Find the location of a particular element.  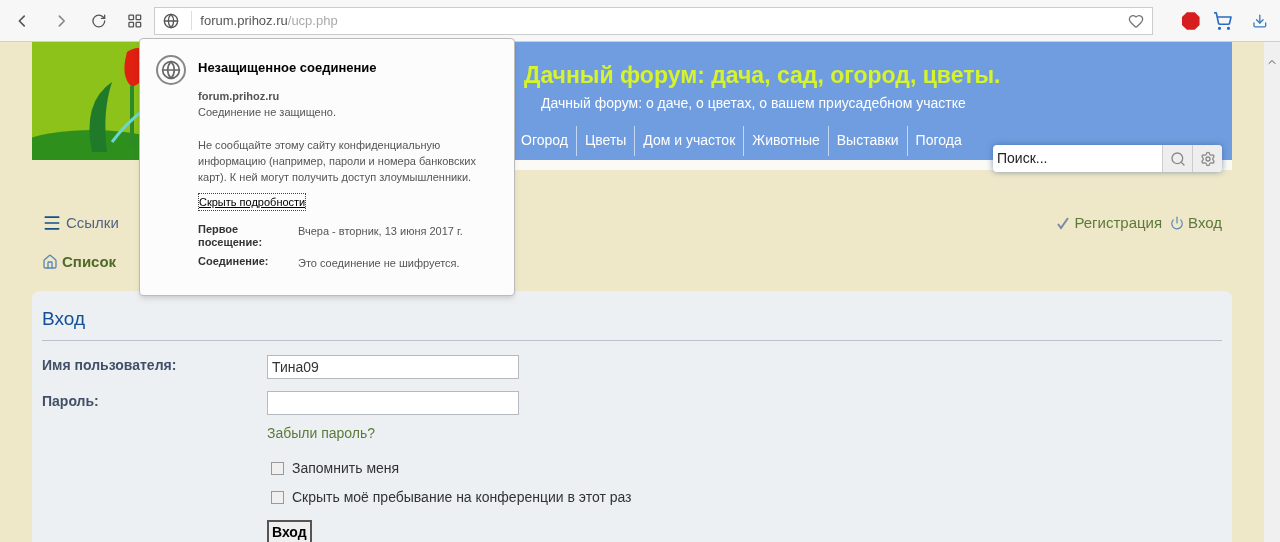

cart-icon is located at coordinates (1222, 20).